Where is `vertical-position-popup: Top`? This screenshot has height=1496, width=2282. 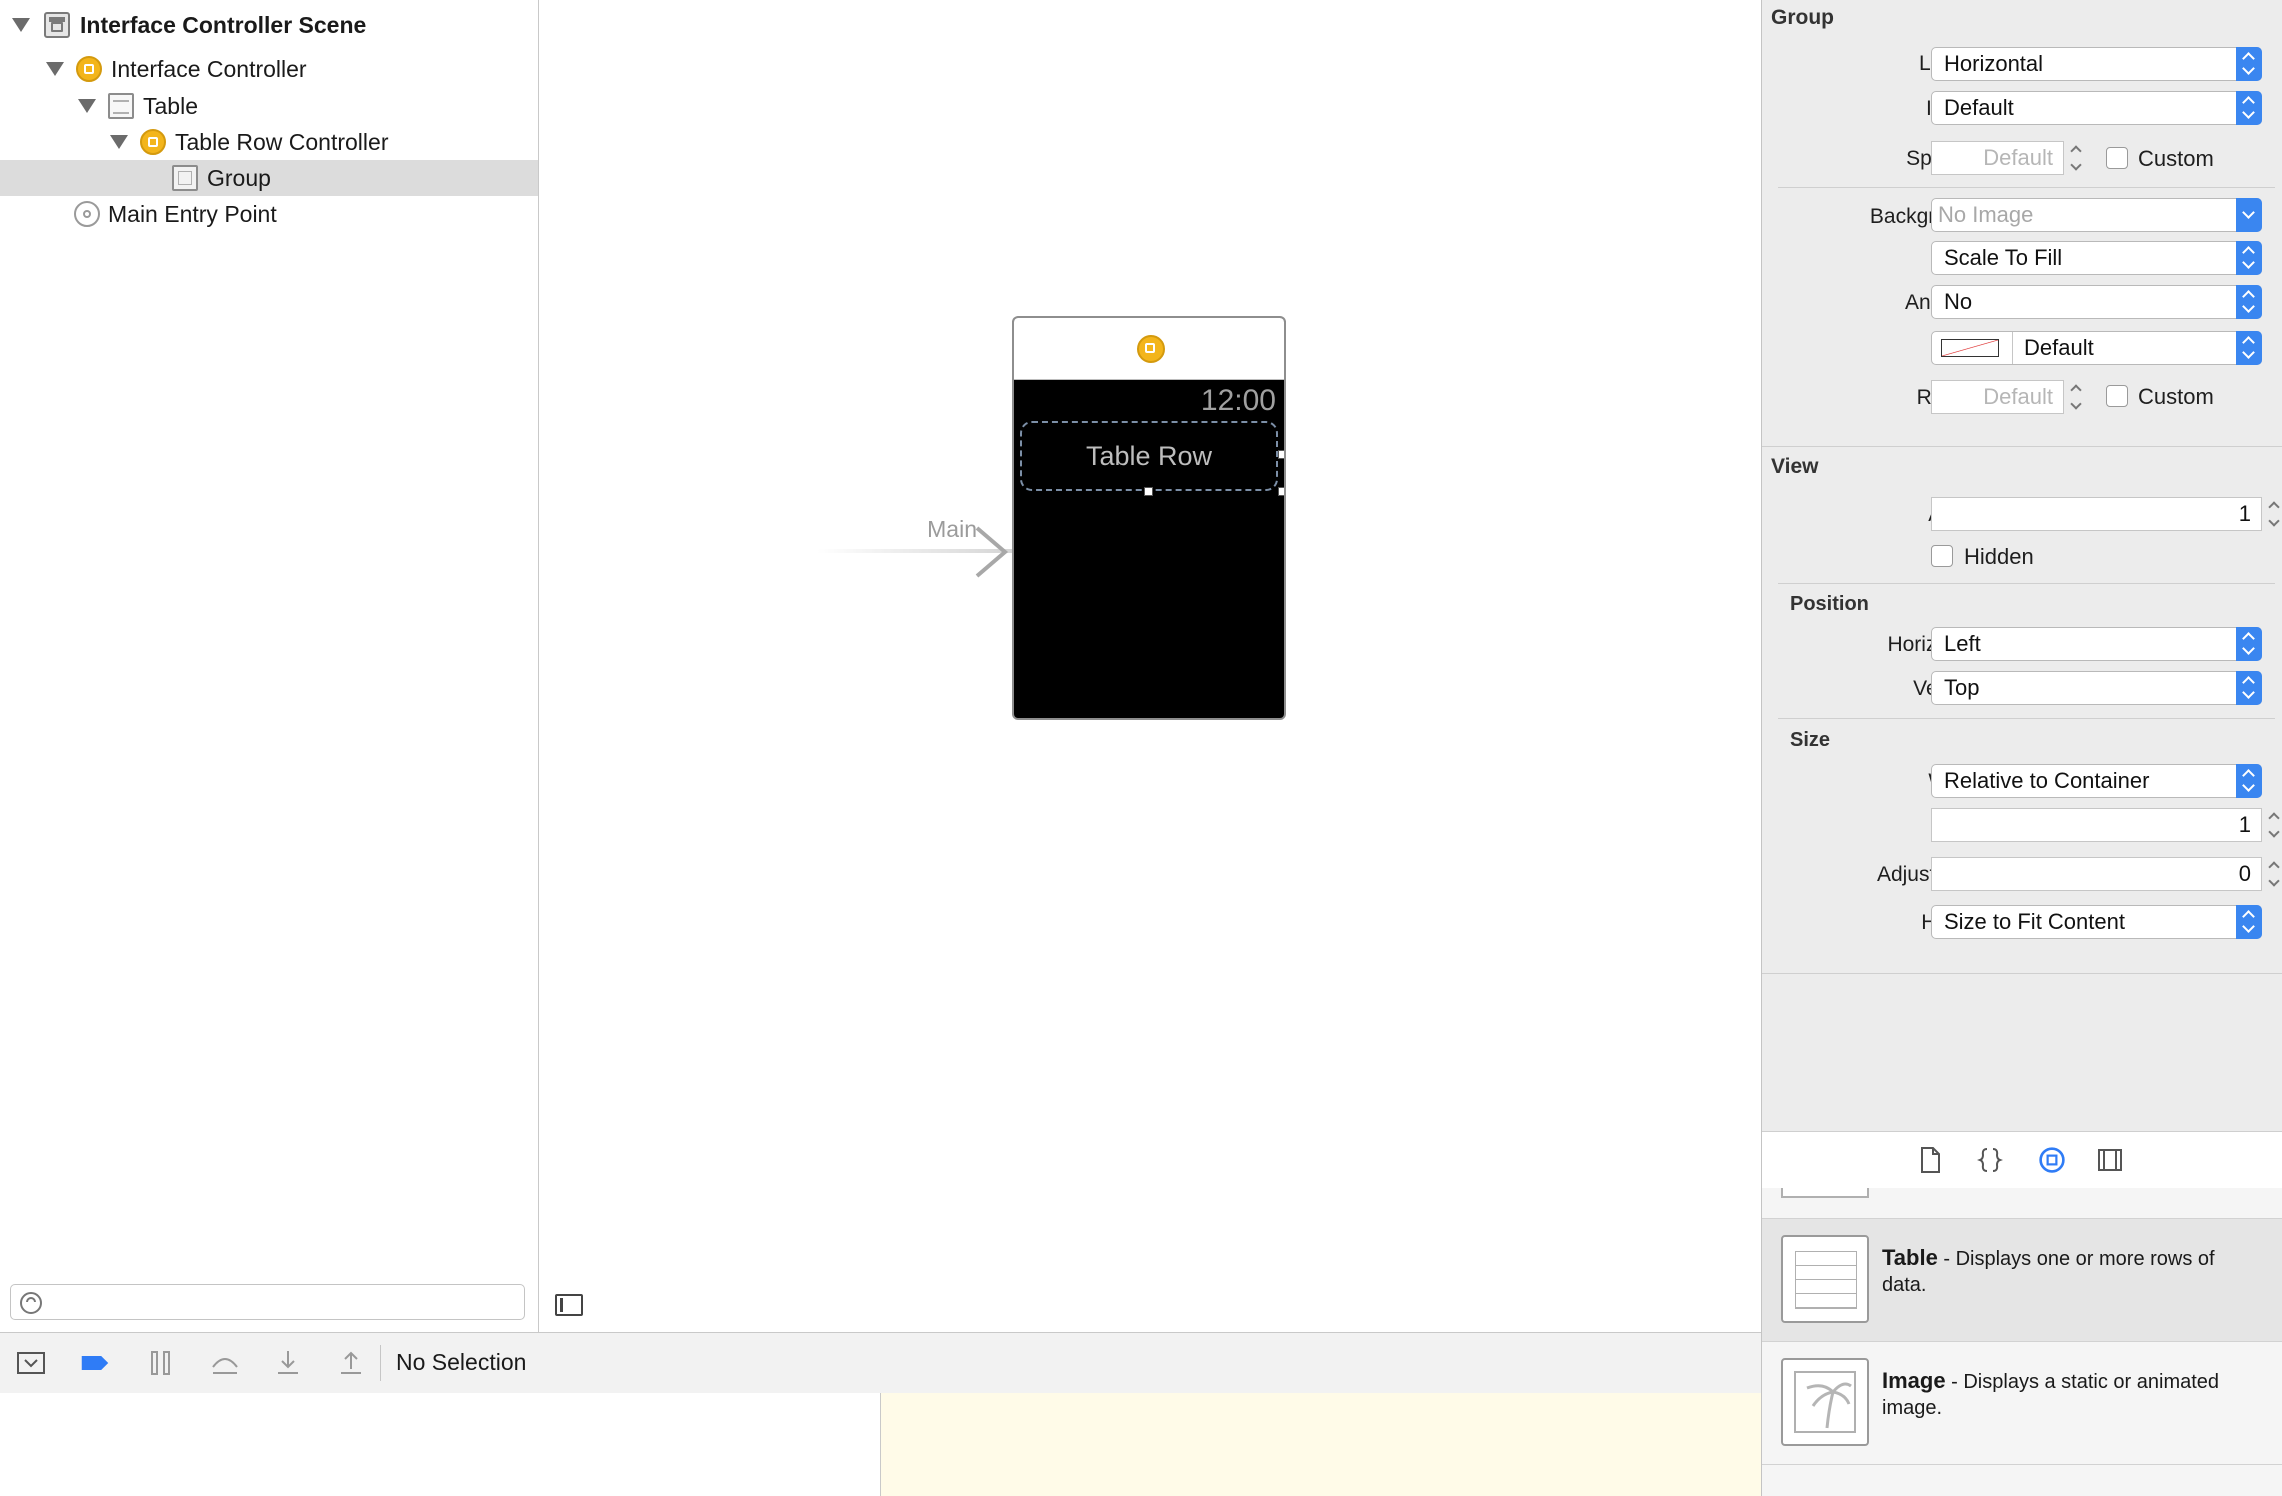
vertical-position-popup: Top is located at coordinates (2096, 688).